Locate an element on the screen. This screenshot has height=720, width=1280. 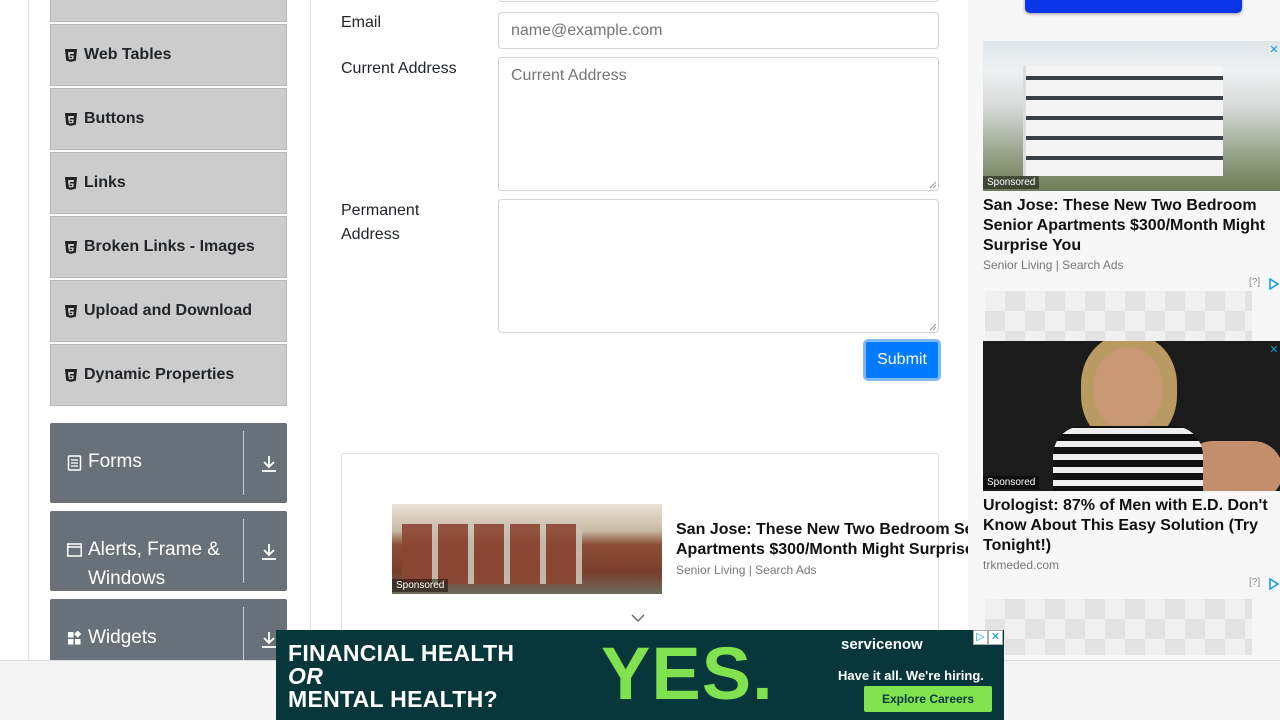
sidebar-item-label: Broken Links - Images is located at coordinates (169, 246).